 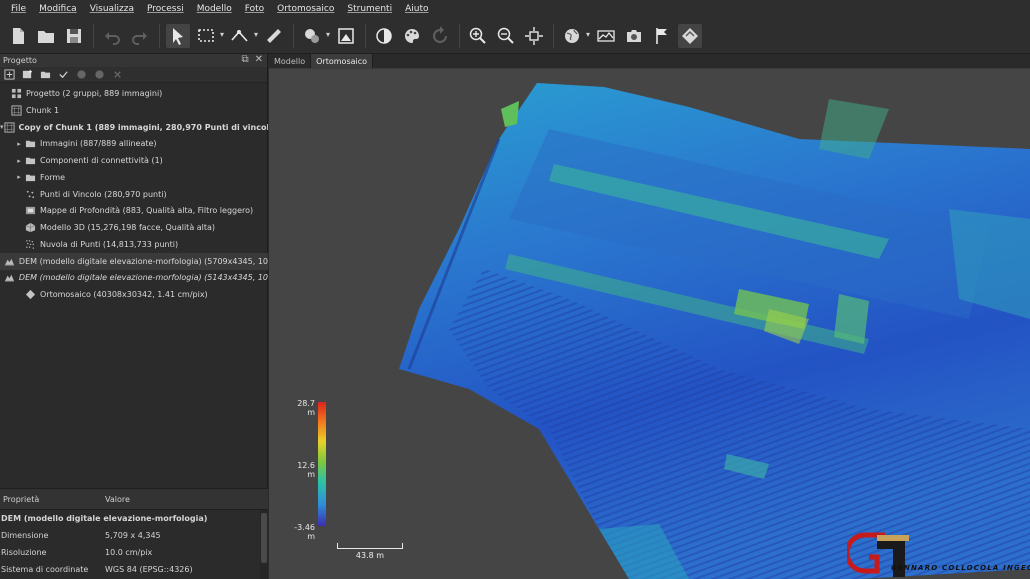 What do you see at coordinates (9, 127) in the screenshot?
I see `chunk-icon` at bounding box center [9, 127].